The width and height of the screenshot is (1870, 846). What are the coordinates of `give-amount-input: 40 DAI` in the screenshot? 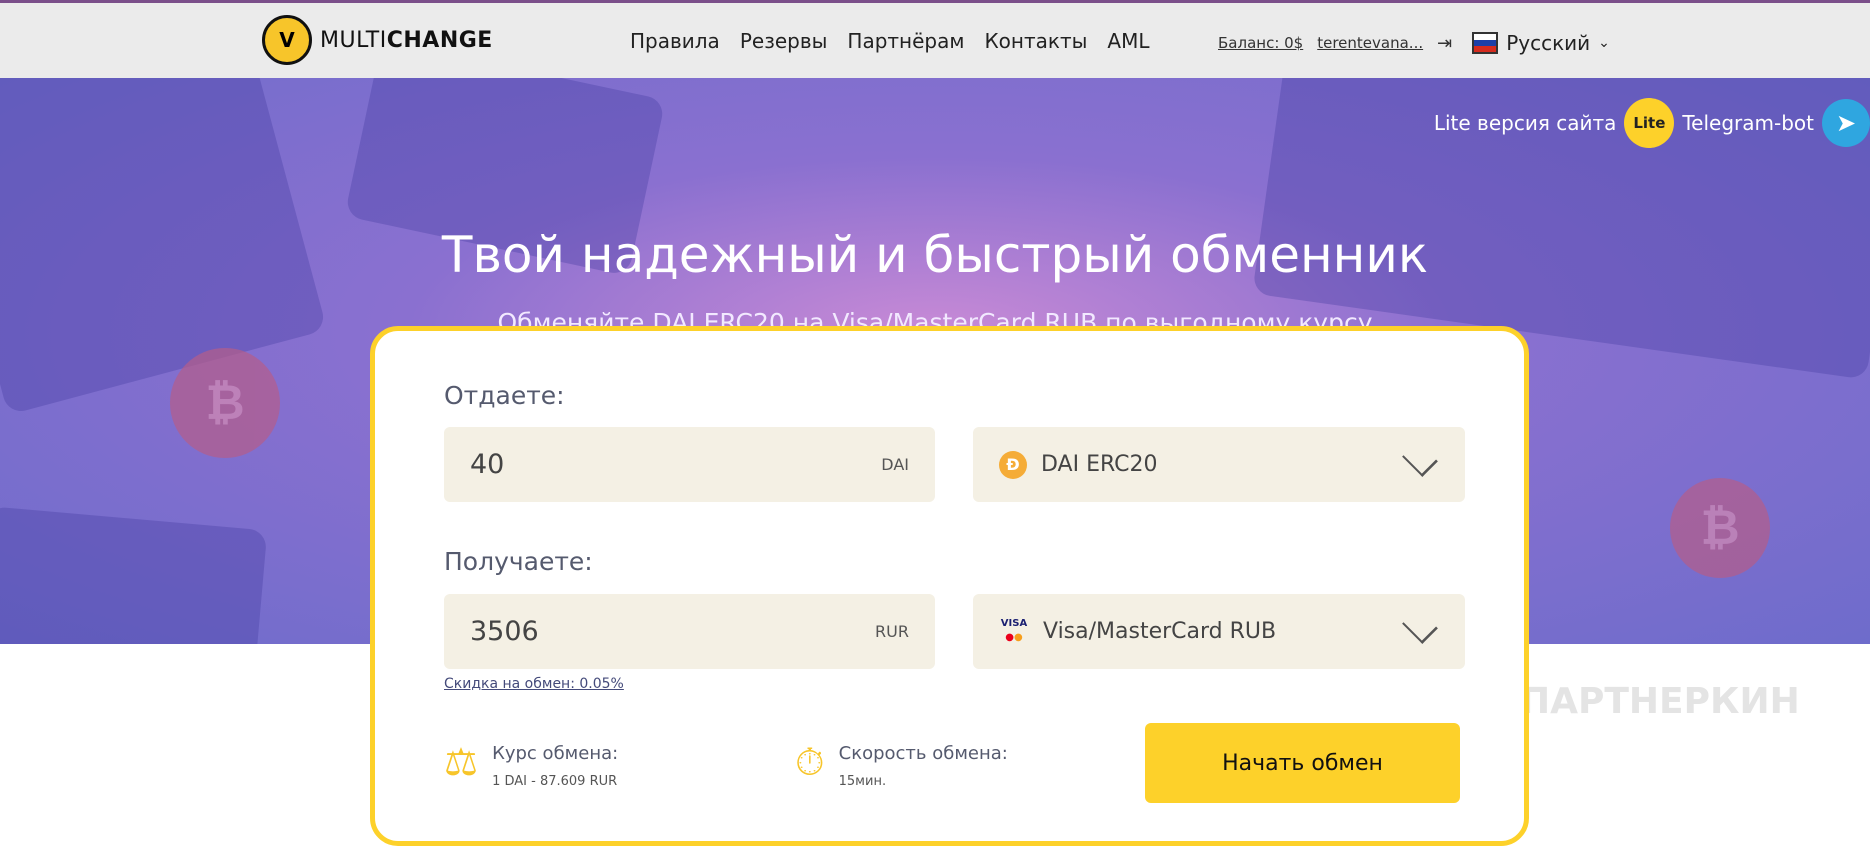 It's located at (689, 464).